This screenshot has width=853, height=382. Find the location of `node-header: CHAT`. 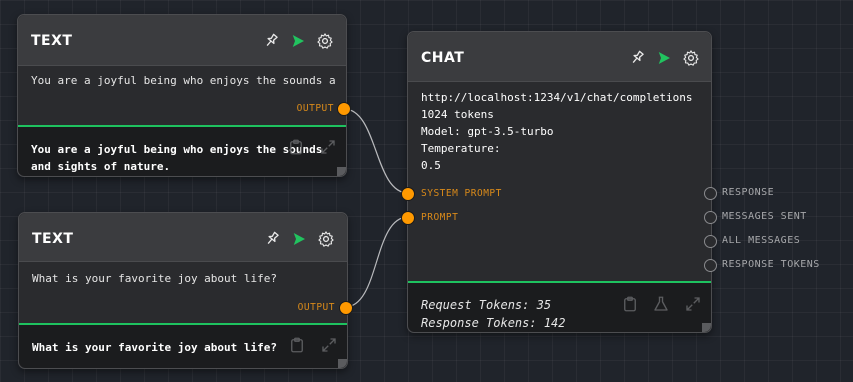

node-header: CHAT is located at coordinates (559, 57).